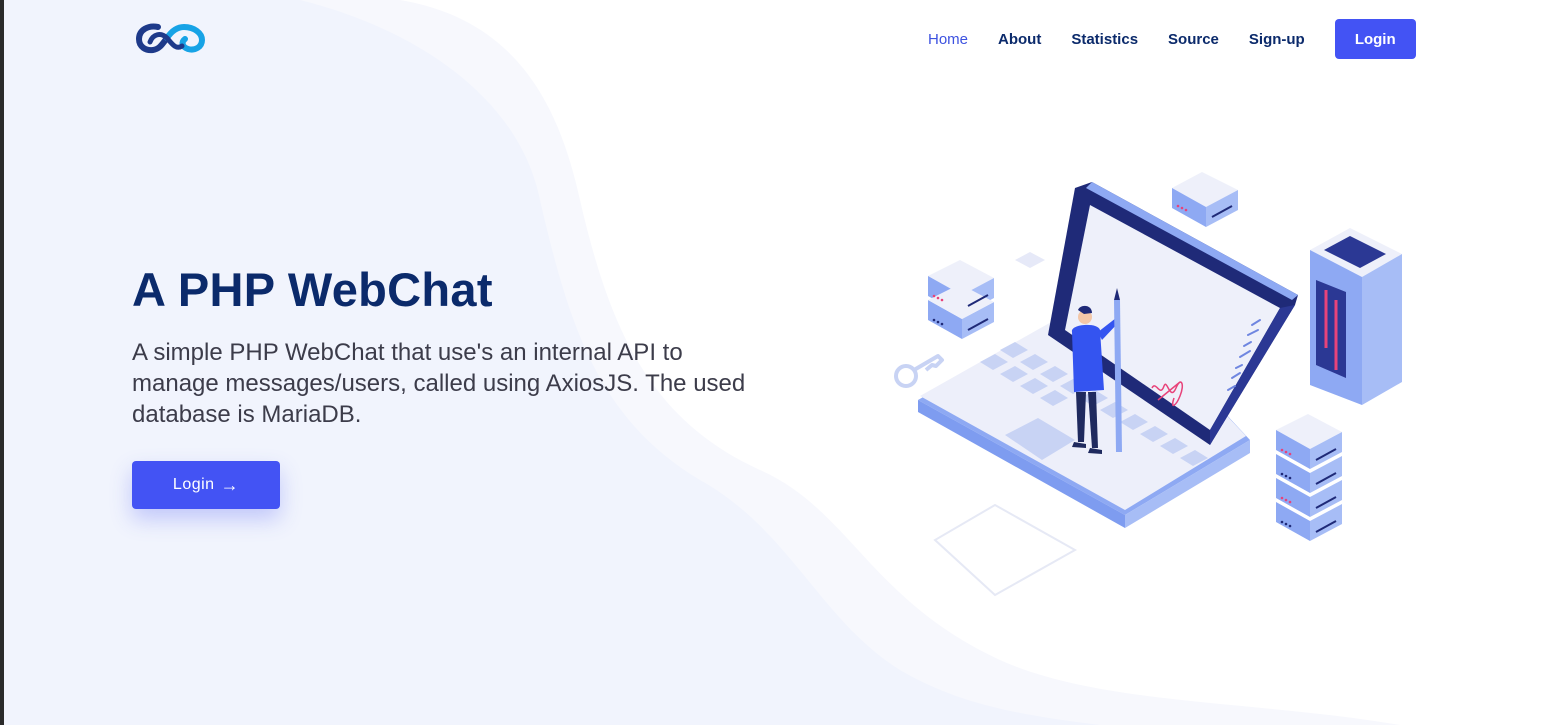  I want to click on hero-title: A PHP WebChat, so click(312, 289).